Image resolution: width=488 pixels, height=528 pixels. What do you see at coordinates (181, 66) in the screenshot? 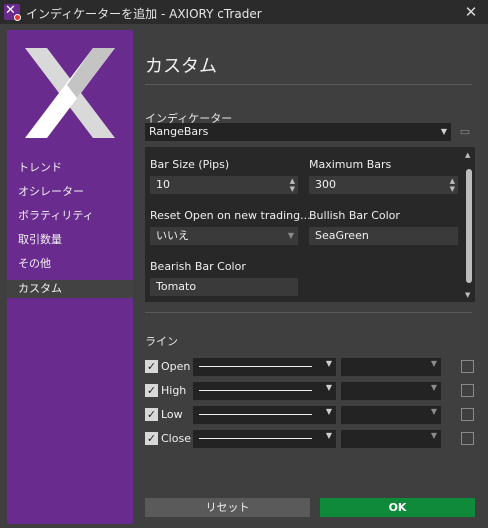
I see `page-title: カスタム` at bounding box center [181, 66].